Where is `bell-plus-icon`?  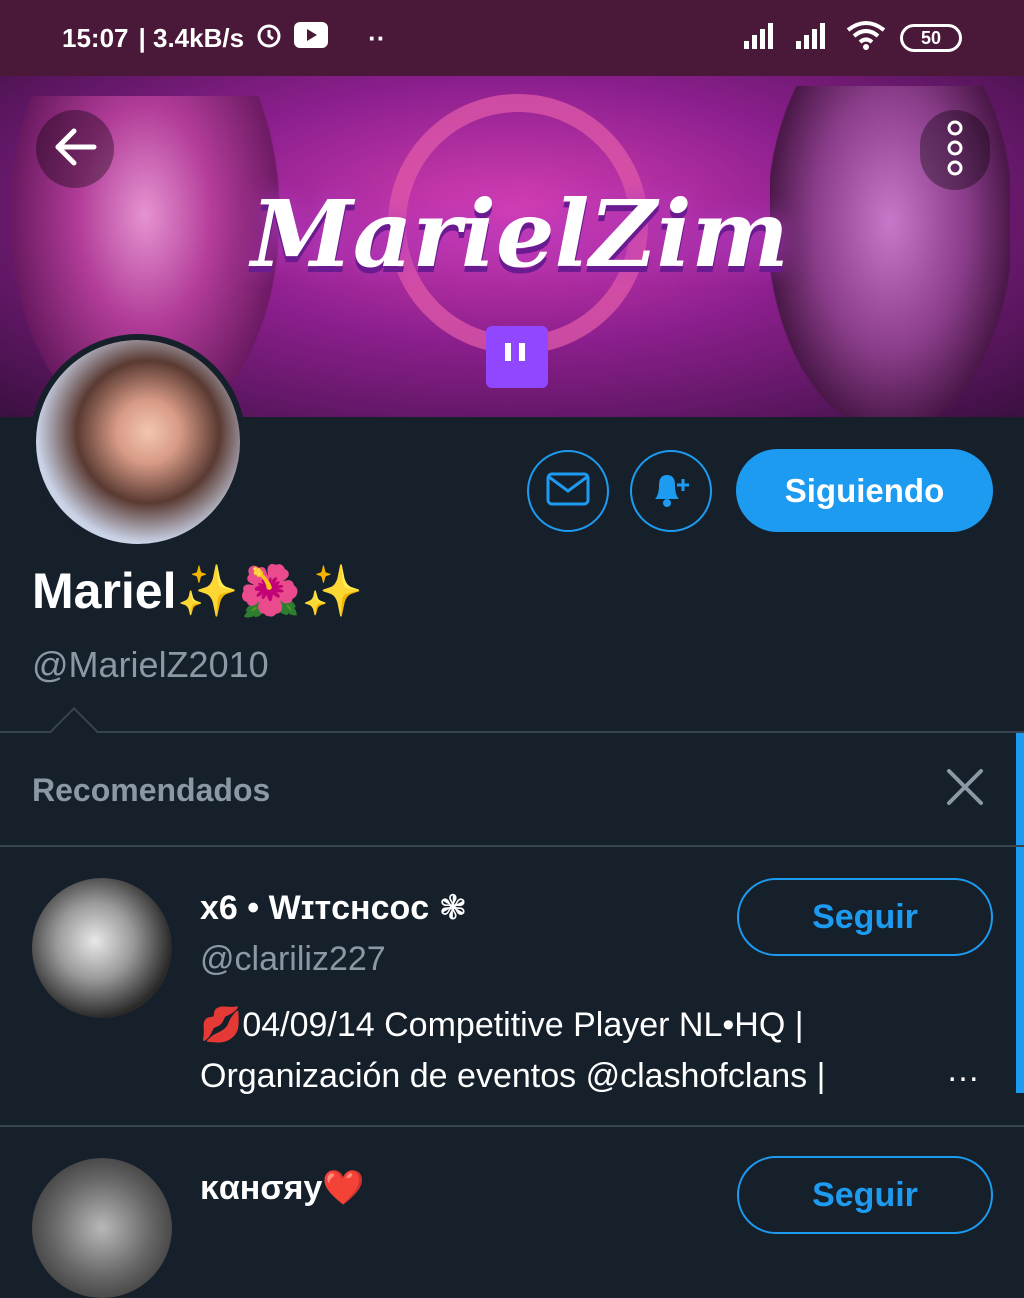
bell-plus-icon is located at coordinates (671, 491).